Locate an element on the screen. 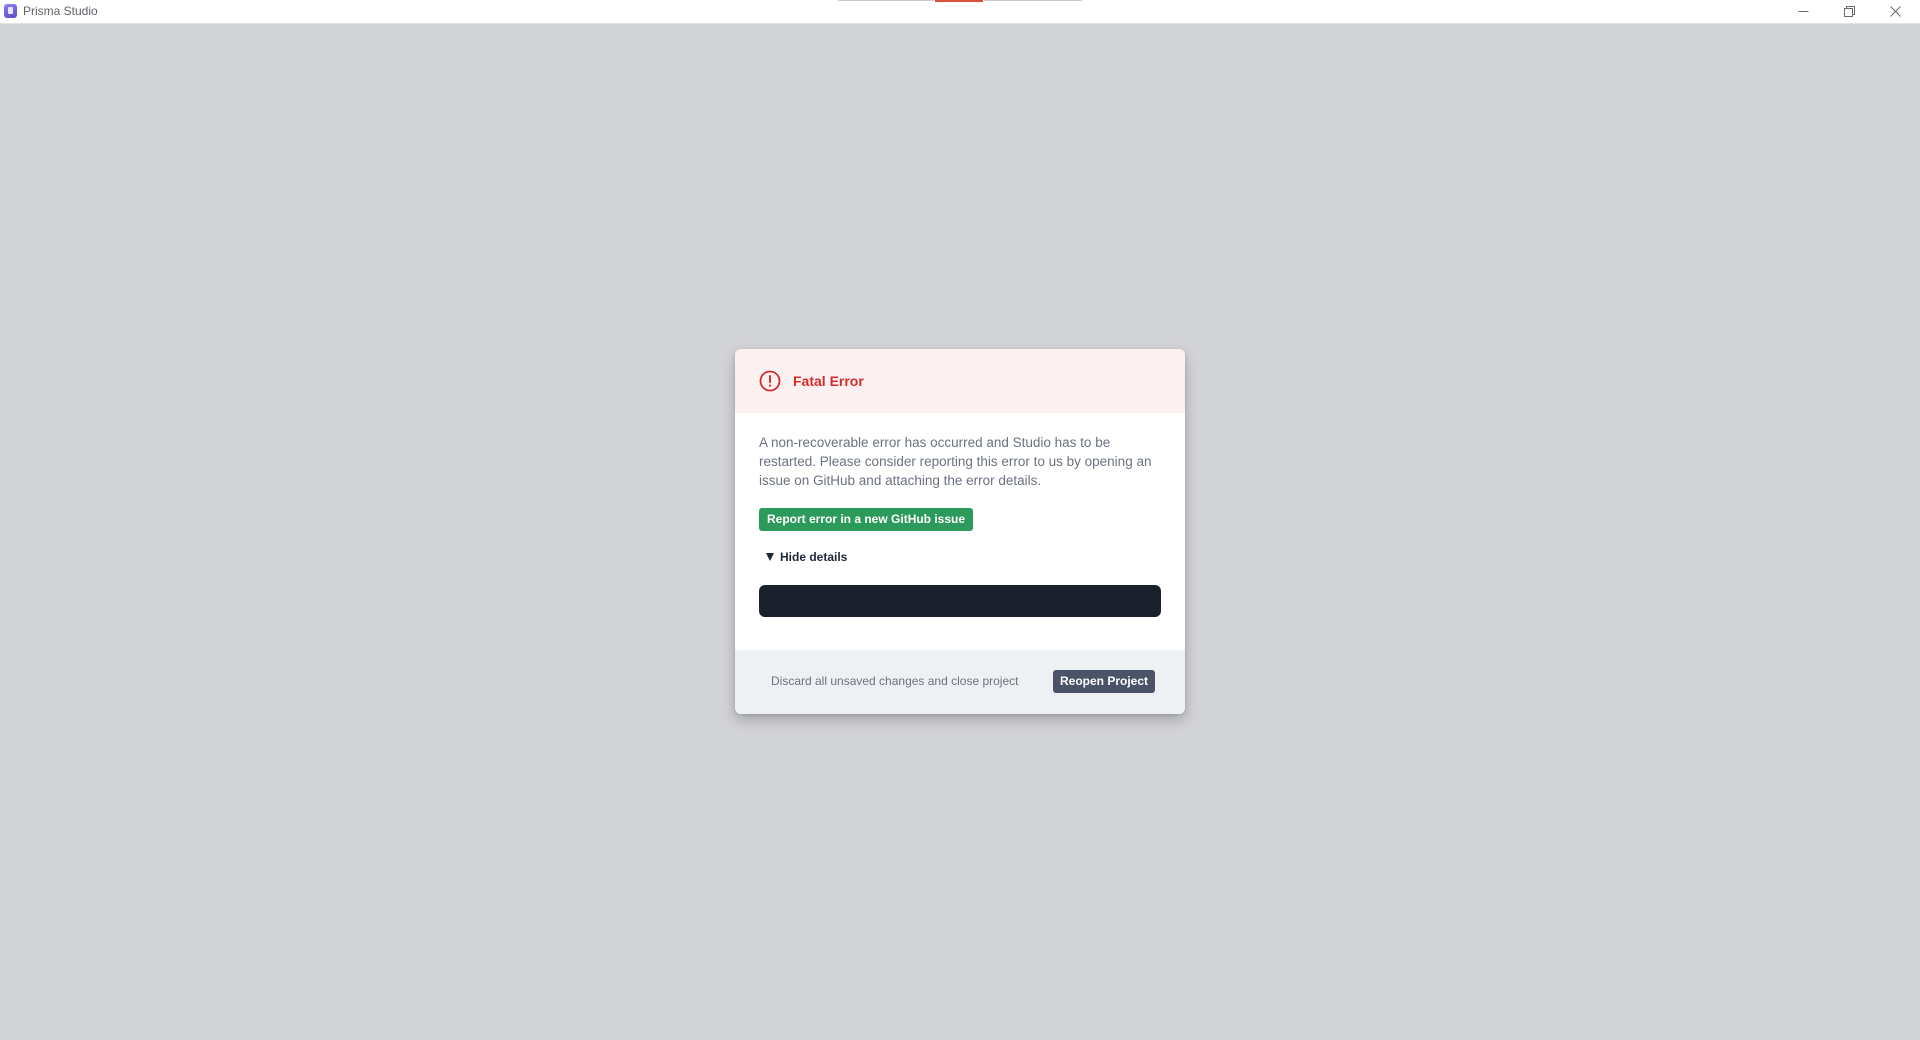  alert-circle-icon is located at coordinates (770, 381).